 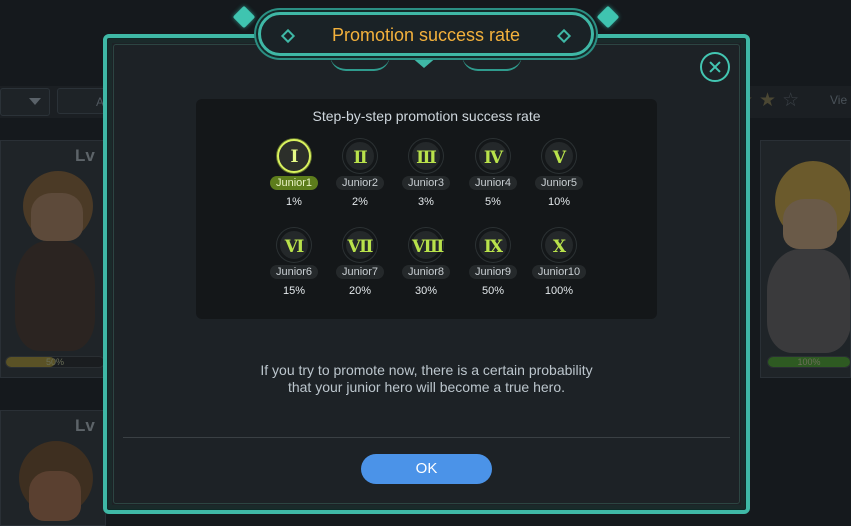 I want to click on grade-label: Junior7, so click(x=360, y=272).